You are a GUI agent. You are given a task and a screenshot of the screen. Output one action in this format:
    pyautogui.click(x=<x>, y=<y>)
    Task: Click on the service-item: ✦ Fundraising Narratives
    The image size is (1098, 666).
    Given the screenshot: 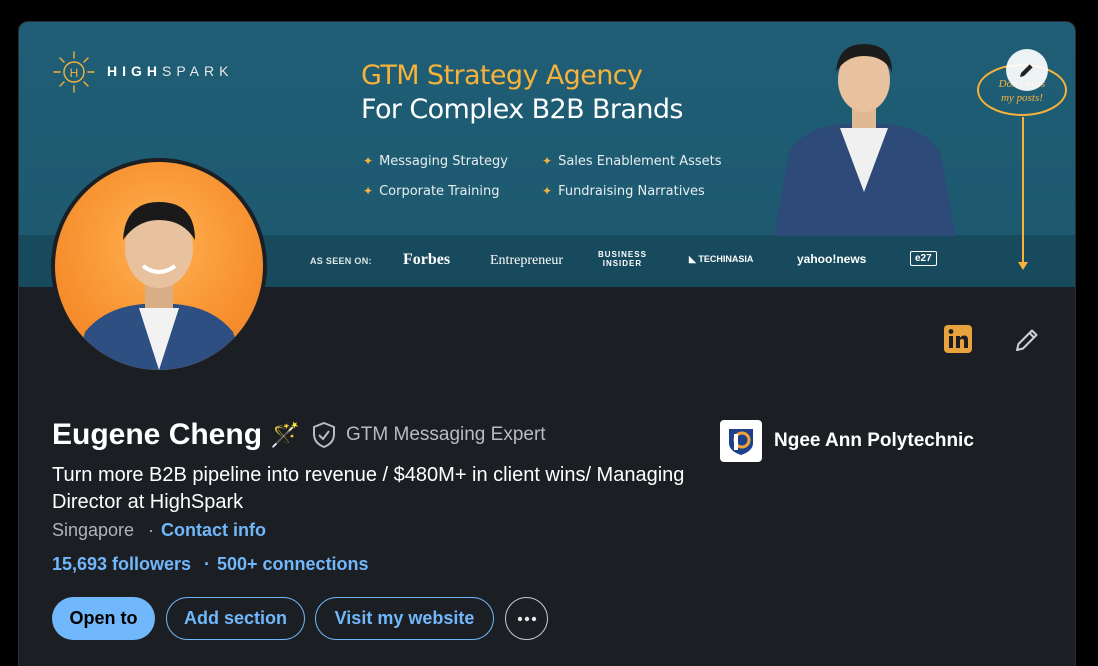 What is the action you would take?
    pyautogui.click(x=623, y=191)
    